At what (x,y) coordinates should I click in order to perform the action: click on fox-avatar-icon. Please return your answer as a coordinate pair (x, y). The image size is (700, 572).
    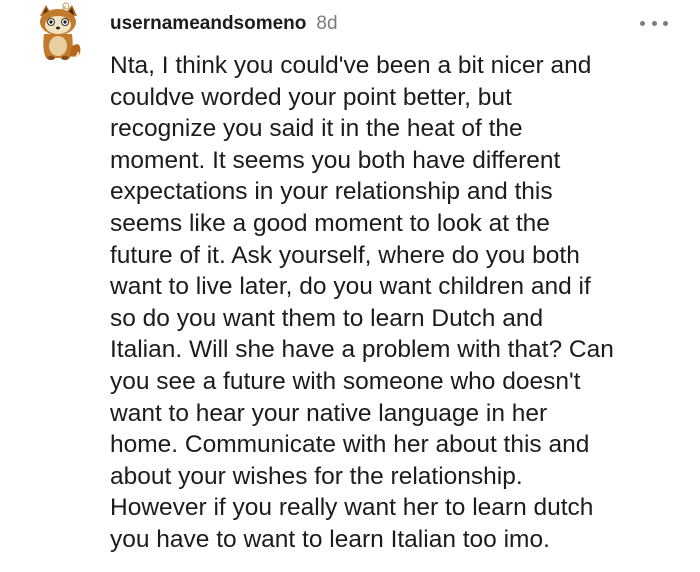
    Looking at the image, I should click on (60, 31).